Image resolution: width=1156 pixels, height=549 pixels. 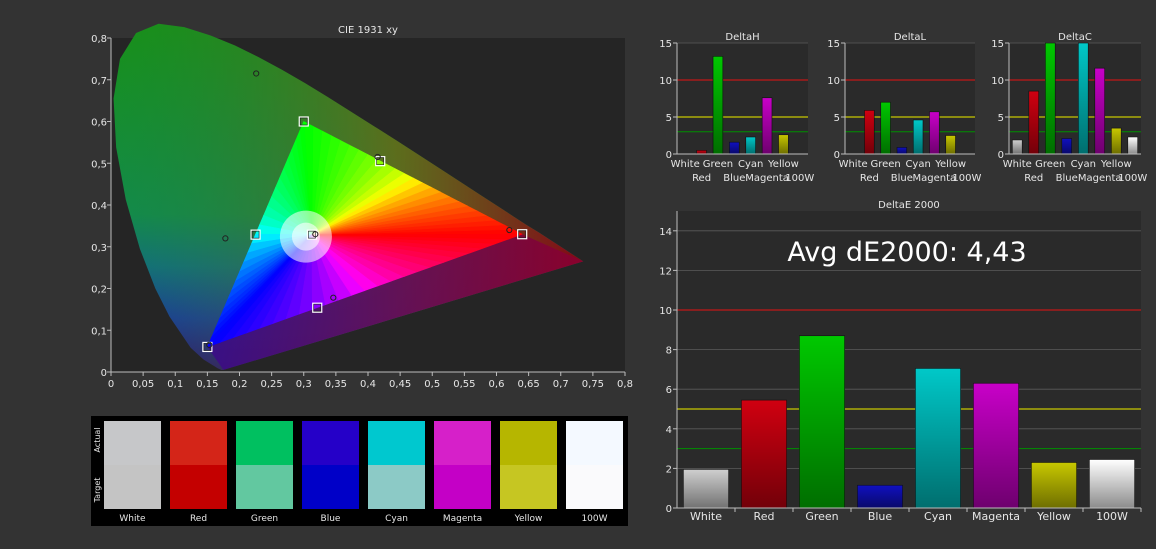 What do you see at coordinates (742, 37) in the screenshot?
I see `chart-title: DeltaH` at bounding box center [742, 37].